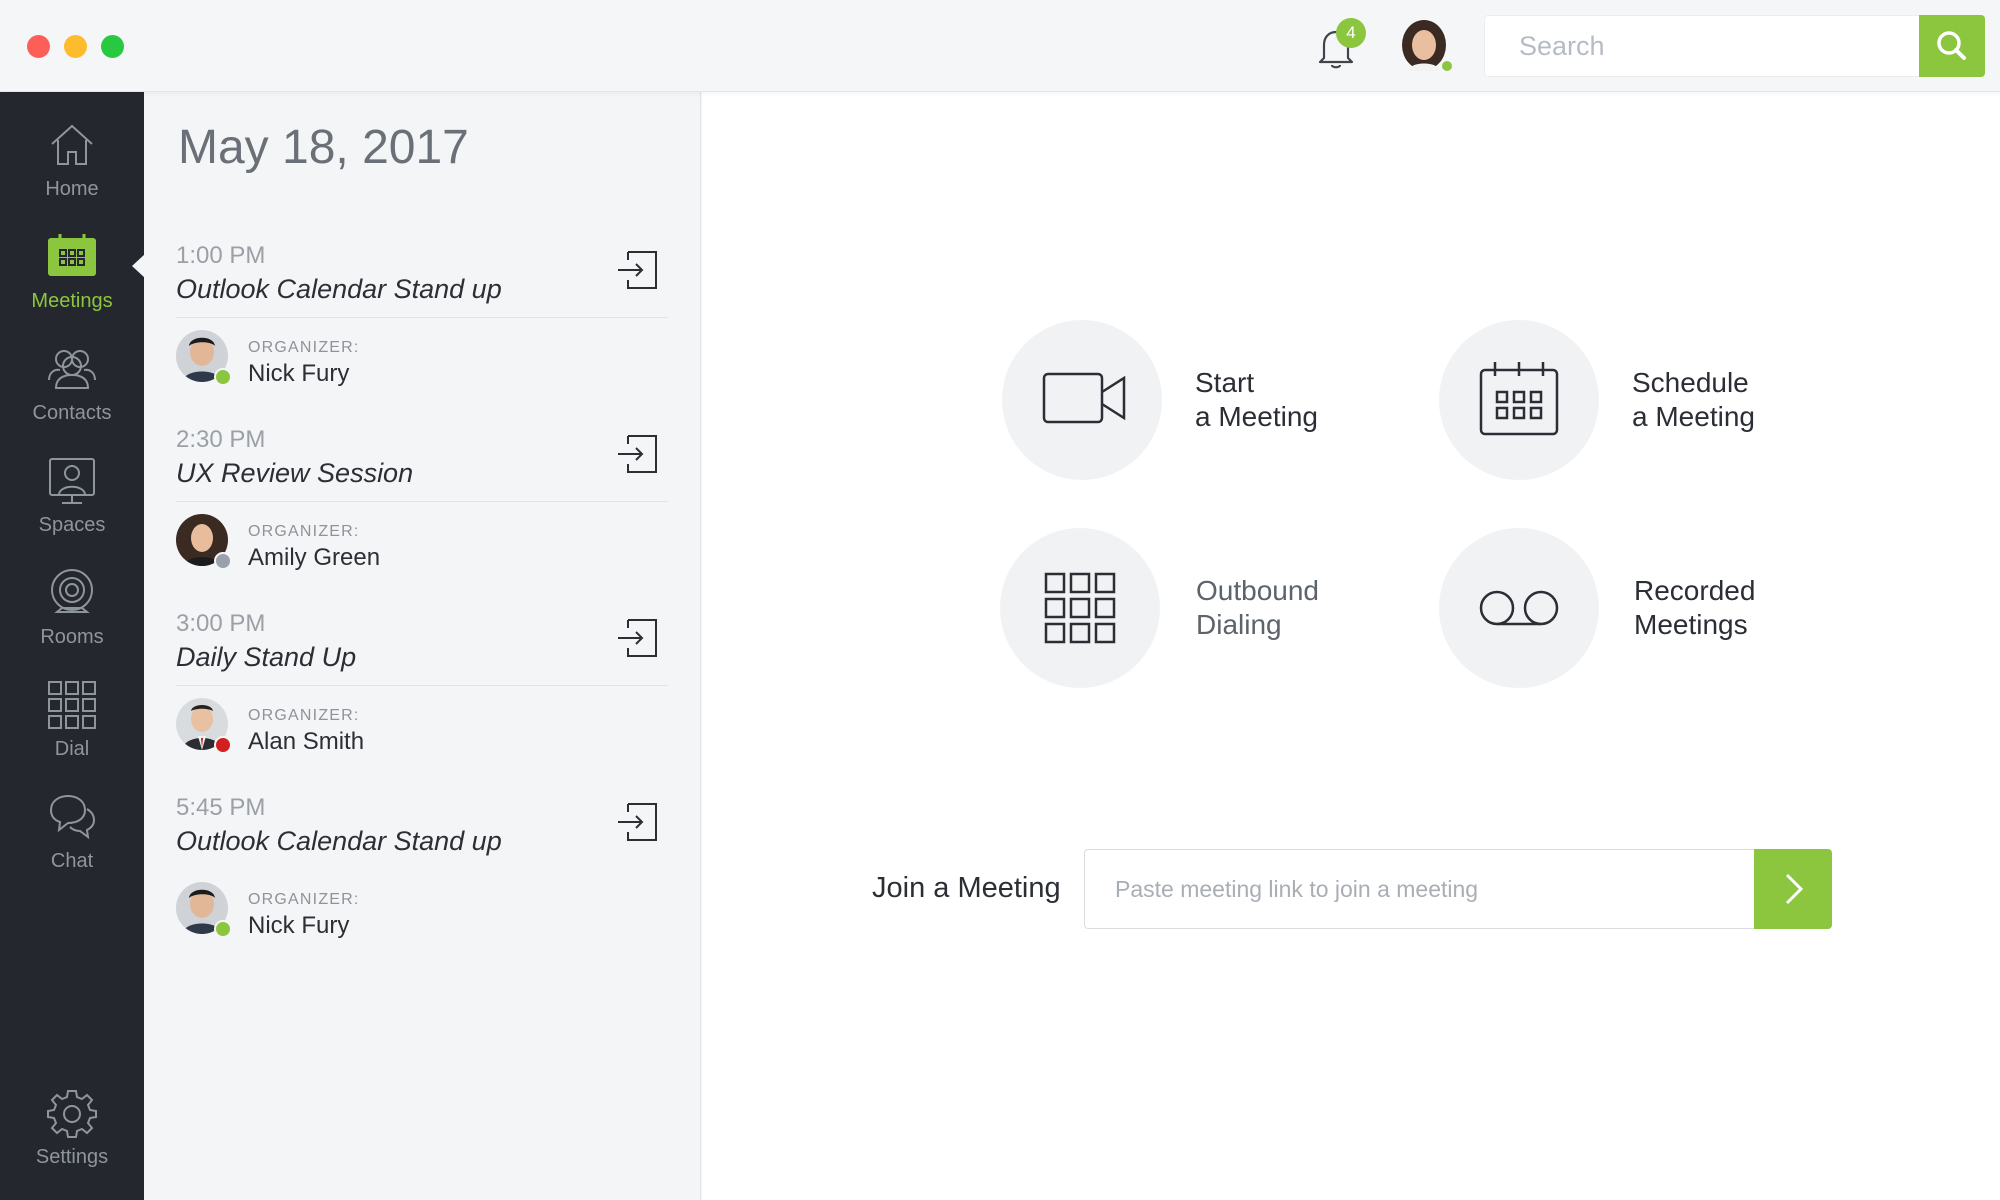 The width and height of the screenshot is (2000, 1200). What do you see at coordinates (266, 657) in the screenshot?
I see `meeting-title: Daily Stand Up` at bounding box center [266, 657].